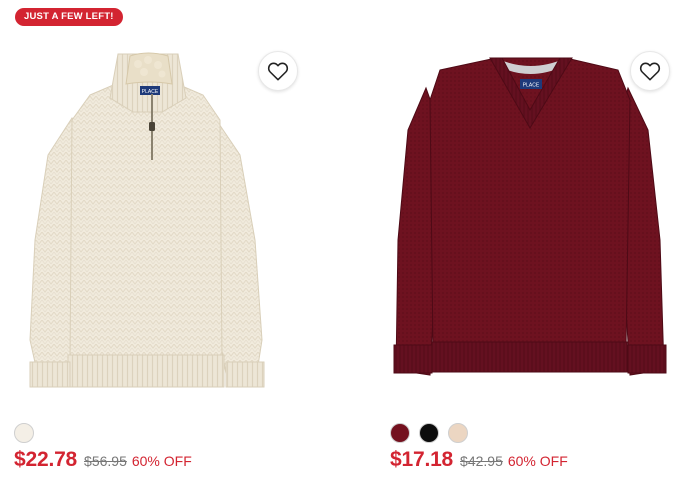 This screenshot has width=684, height=479. Describe the element at coordinates (69, 17) in the screenshot. I see `stock-badge: JUST A FEW LEFT!` at that location.